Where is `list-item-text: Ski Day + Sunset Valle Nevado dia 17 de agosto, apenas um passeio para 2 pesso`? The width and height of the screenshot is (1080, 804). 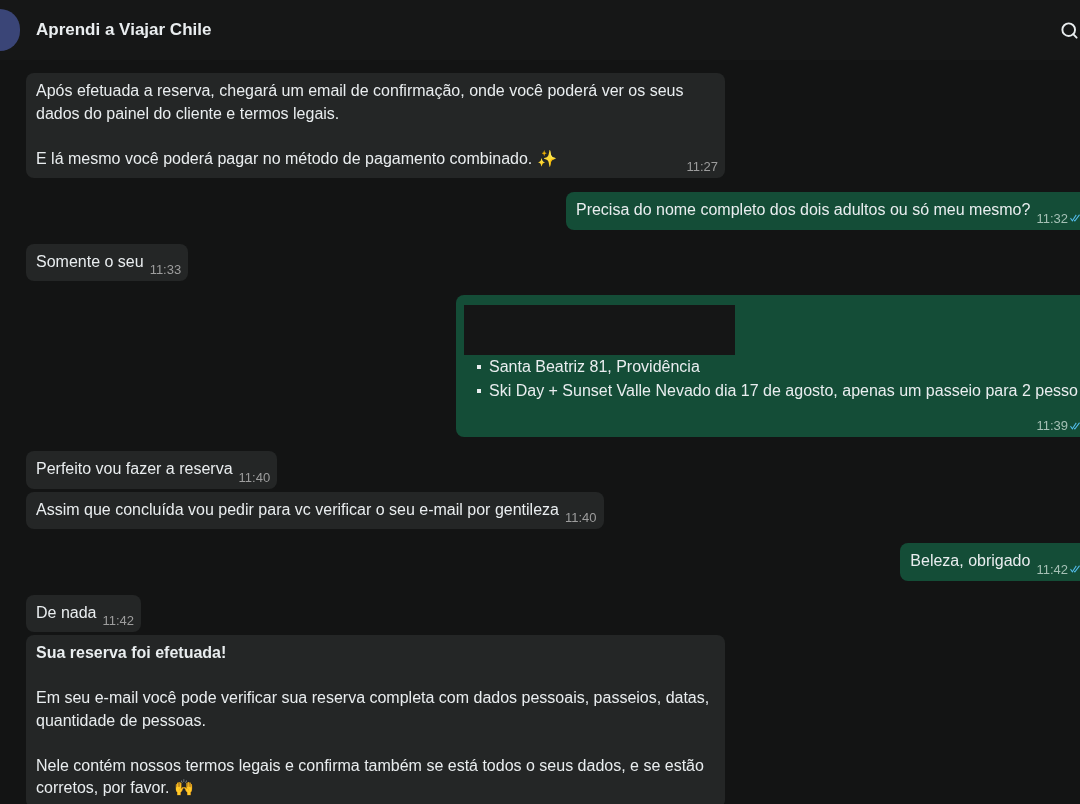
list-item-text: Ski Day + Sunset Valle Nevado dia 17 de agosto, apenas um passeio para 2 pesso is located at coordinates (783, 391).